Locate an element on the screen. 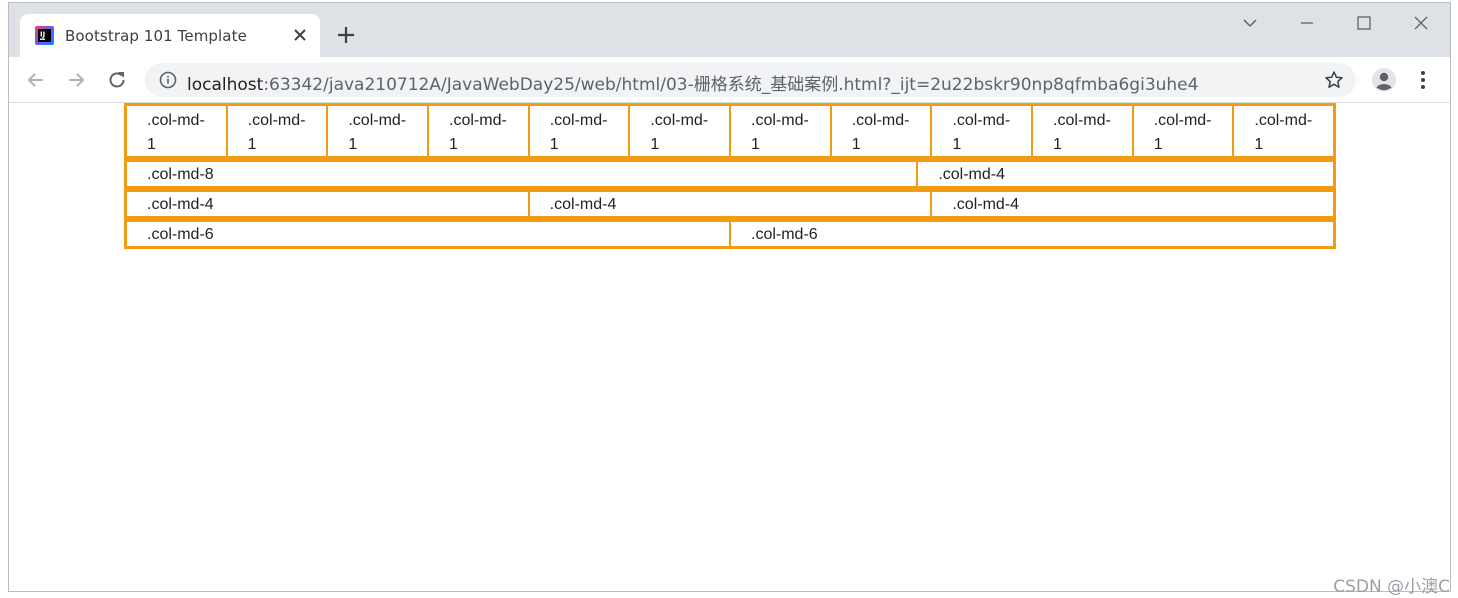 This screenshot has width=1458, height=598. site-info-icon is located at coordinates (168, 80).